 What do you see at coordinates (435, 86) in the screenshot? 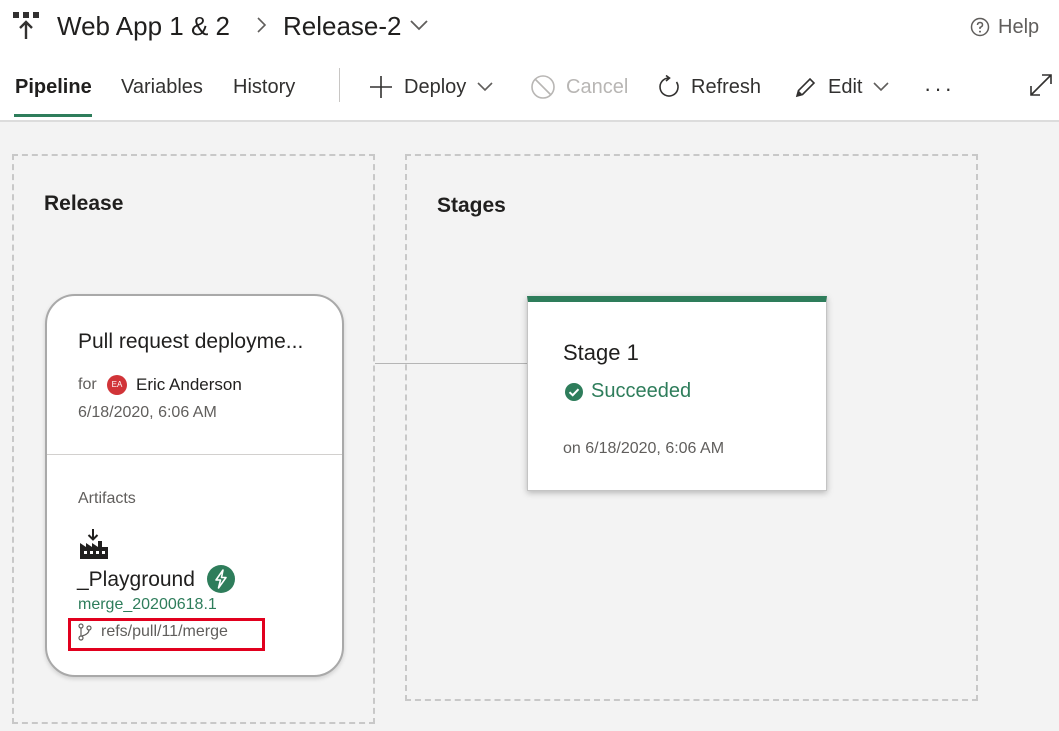
I see `deploy-label: Deploy` at bounding box center [435, 86].